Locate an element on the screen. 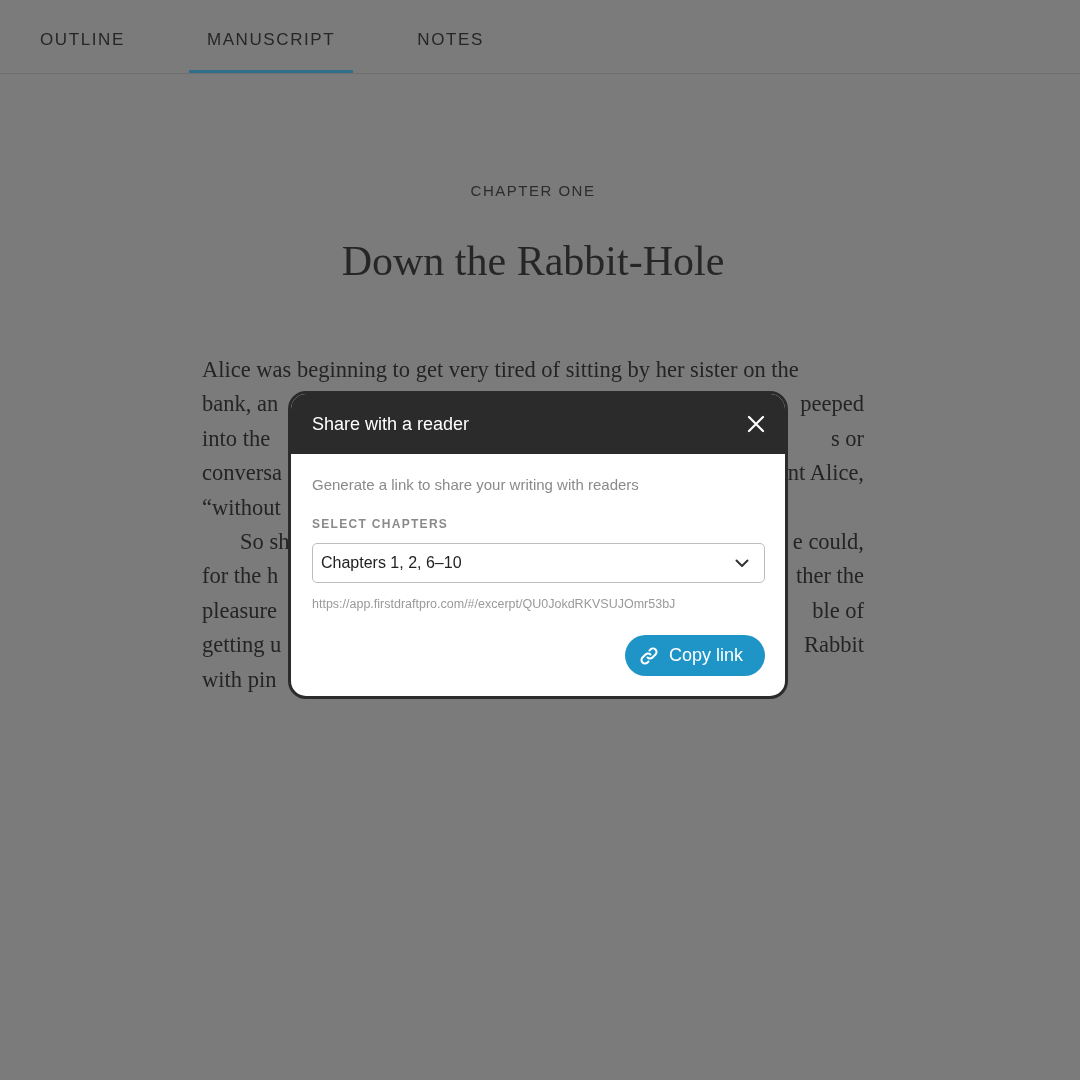  chapter-label: CHAPTER ONE is located at coordinates (533, 190).